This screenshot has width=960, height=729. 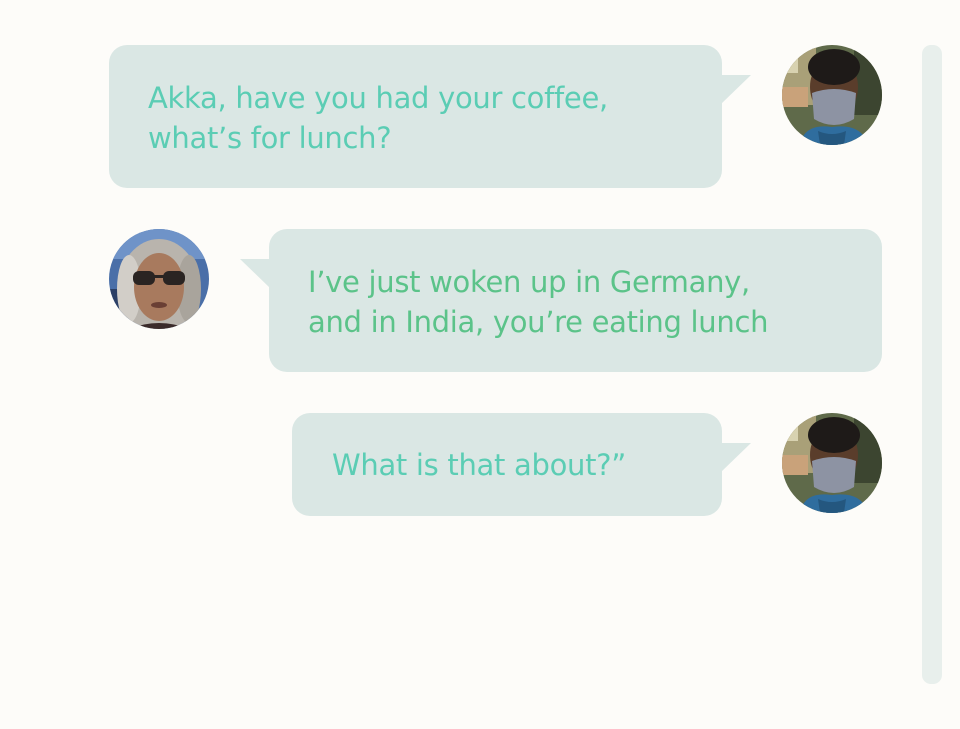 I want to click on message-text: What is that about?”, so click(x=479, y=465).